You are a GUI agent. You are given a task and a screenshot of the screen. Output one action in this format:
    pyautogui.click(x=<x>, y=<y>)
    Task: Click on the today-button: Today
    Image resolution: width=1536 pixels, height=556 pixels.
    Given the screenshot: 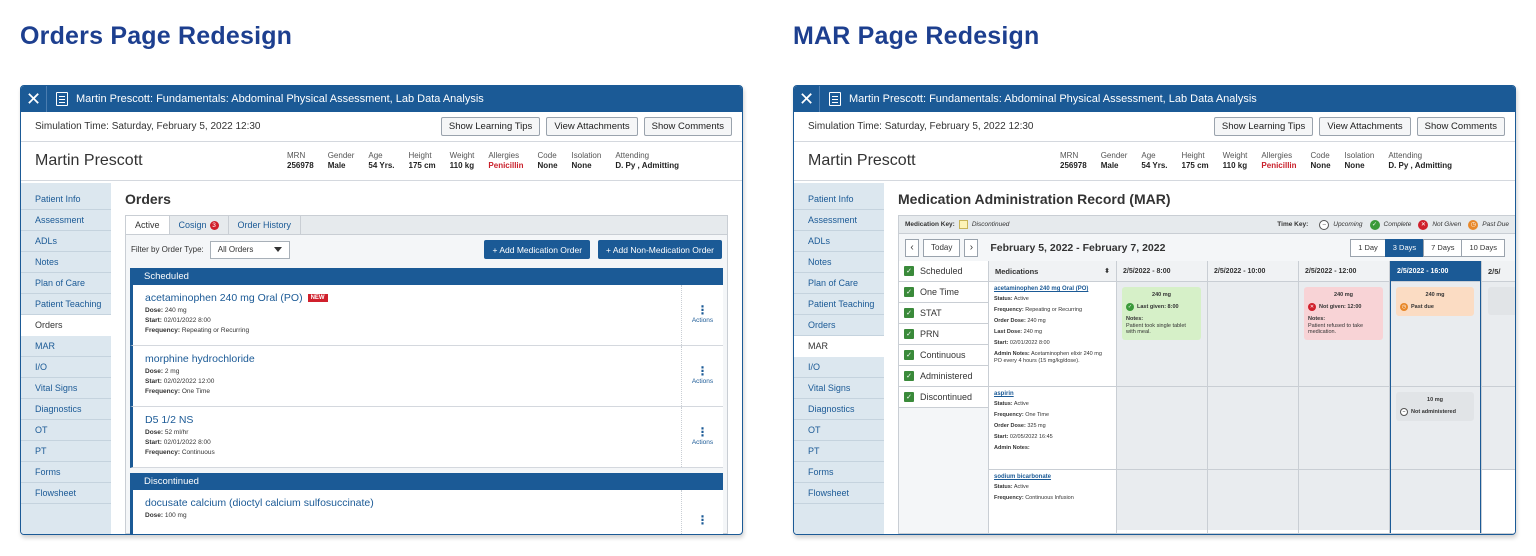 What is the action you would take?
    pyautogui.click(x=942, y=247)
    